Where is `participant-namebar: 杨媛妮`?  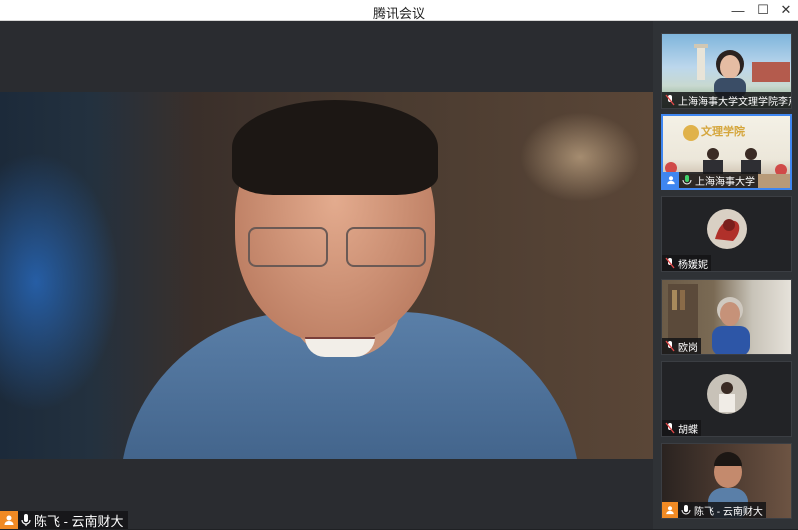
participant-namebar: 杨媛妮 is located at coordinates (686, 263).